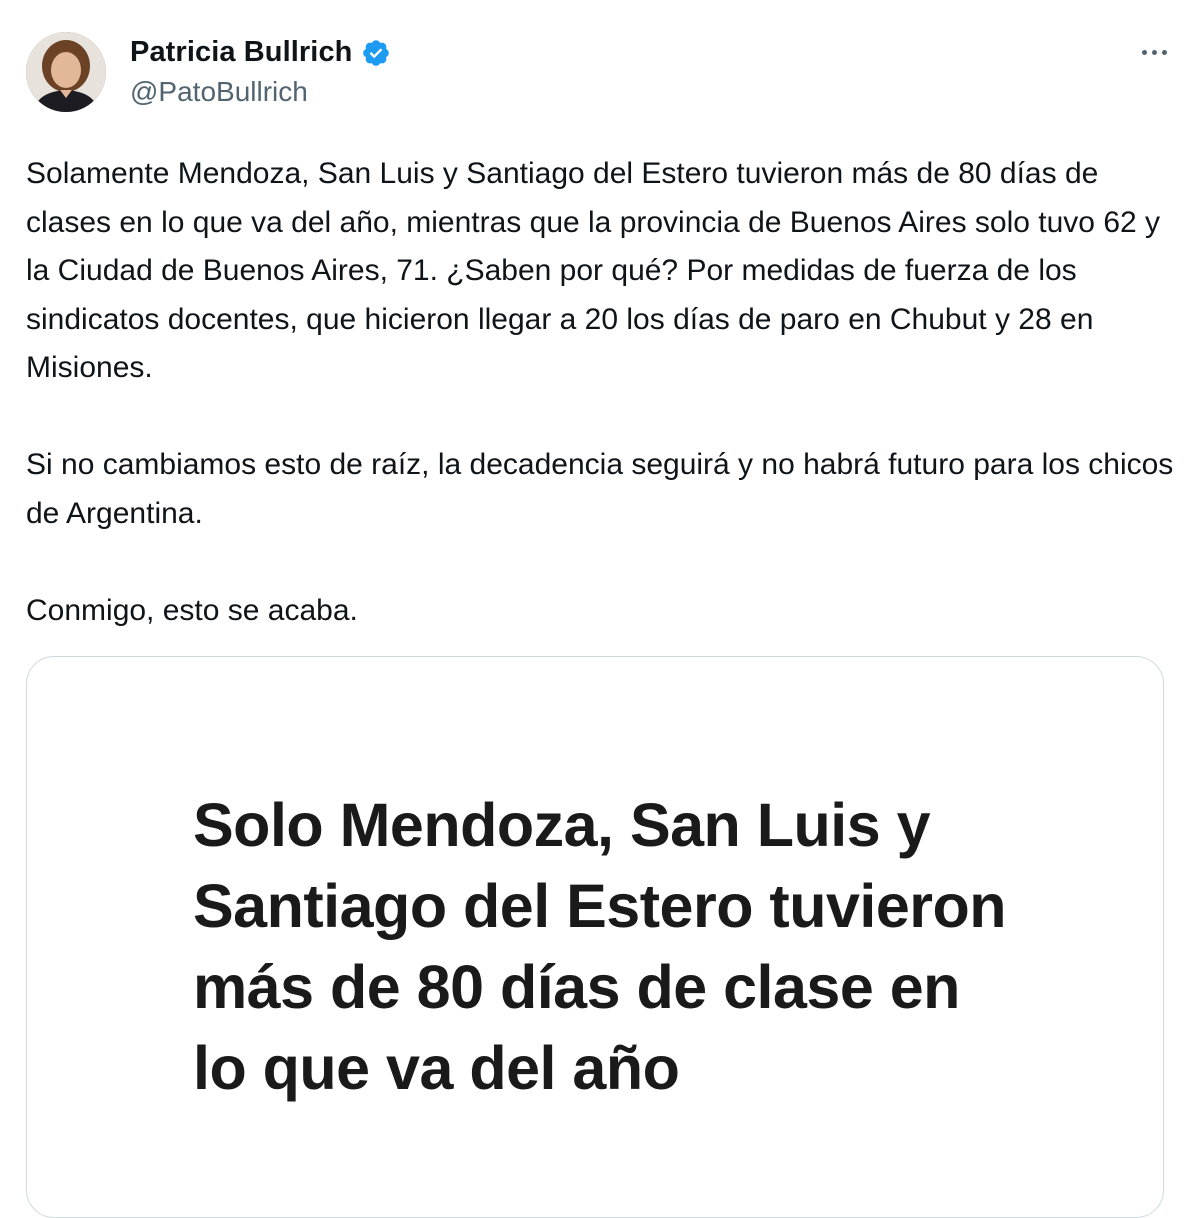 This screenshot has height=1218, width=1200. What do you see at coordinates (192, 610) in the screenshot?
I see `tweet-paragraph-3: Conmigo, esto se acaba.` at bounding box center [192, 610].